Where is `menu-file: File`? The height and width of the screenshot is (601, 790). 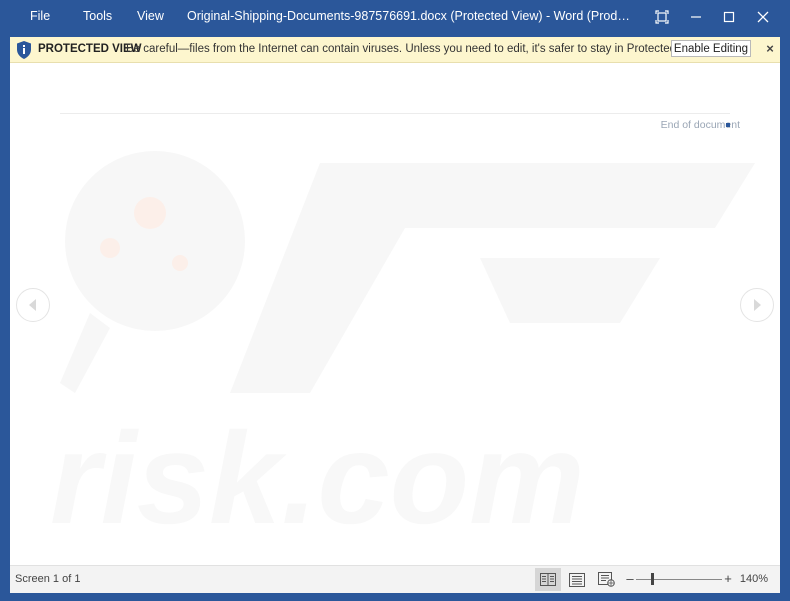
menu-file: File is located at coordinates (40, 18).